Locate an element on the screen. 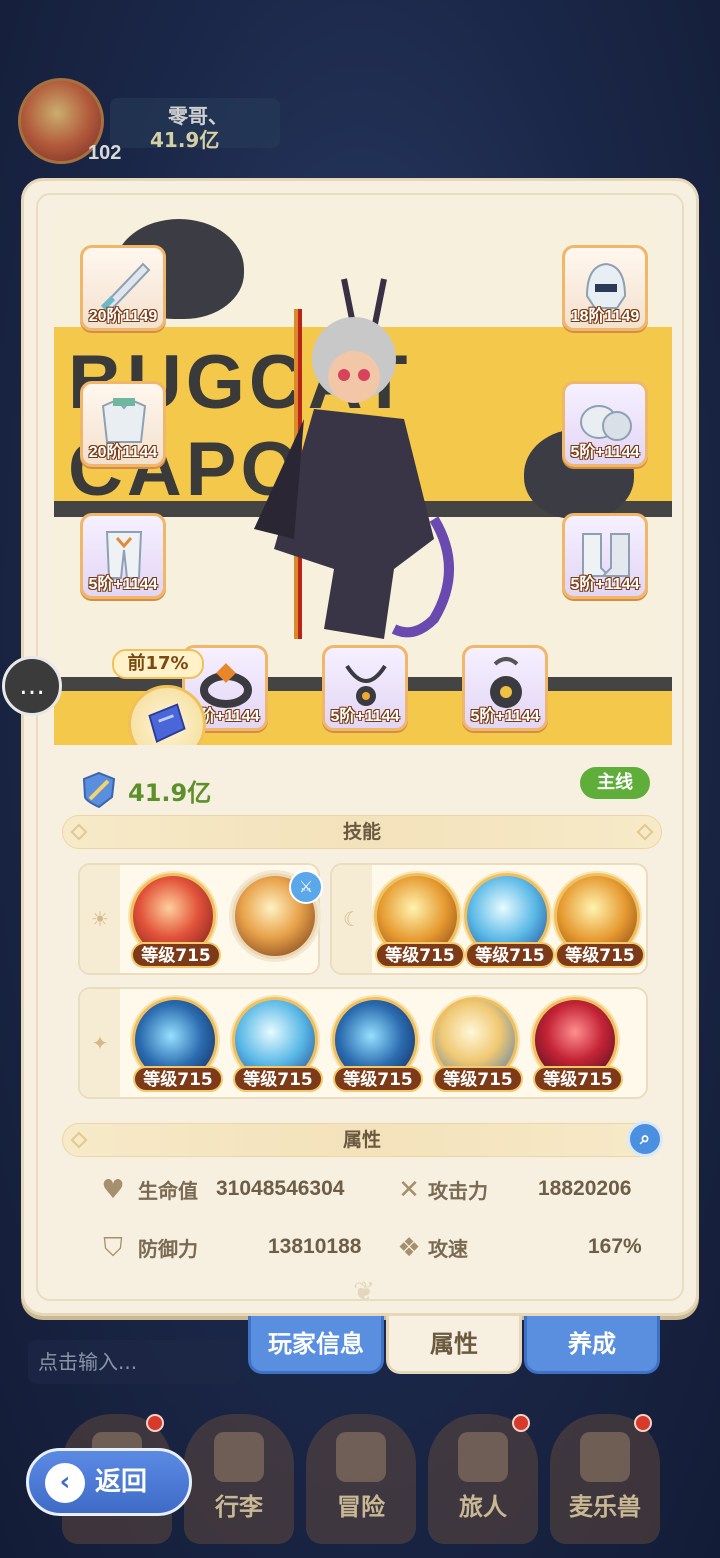 This screenshot has height=1558, width=720. nav-label: 麦乐兽 is located at coordinates (605, 1507).